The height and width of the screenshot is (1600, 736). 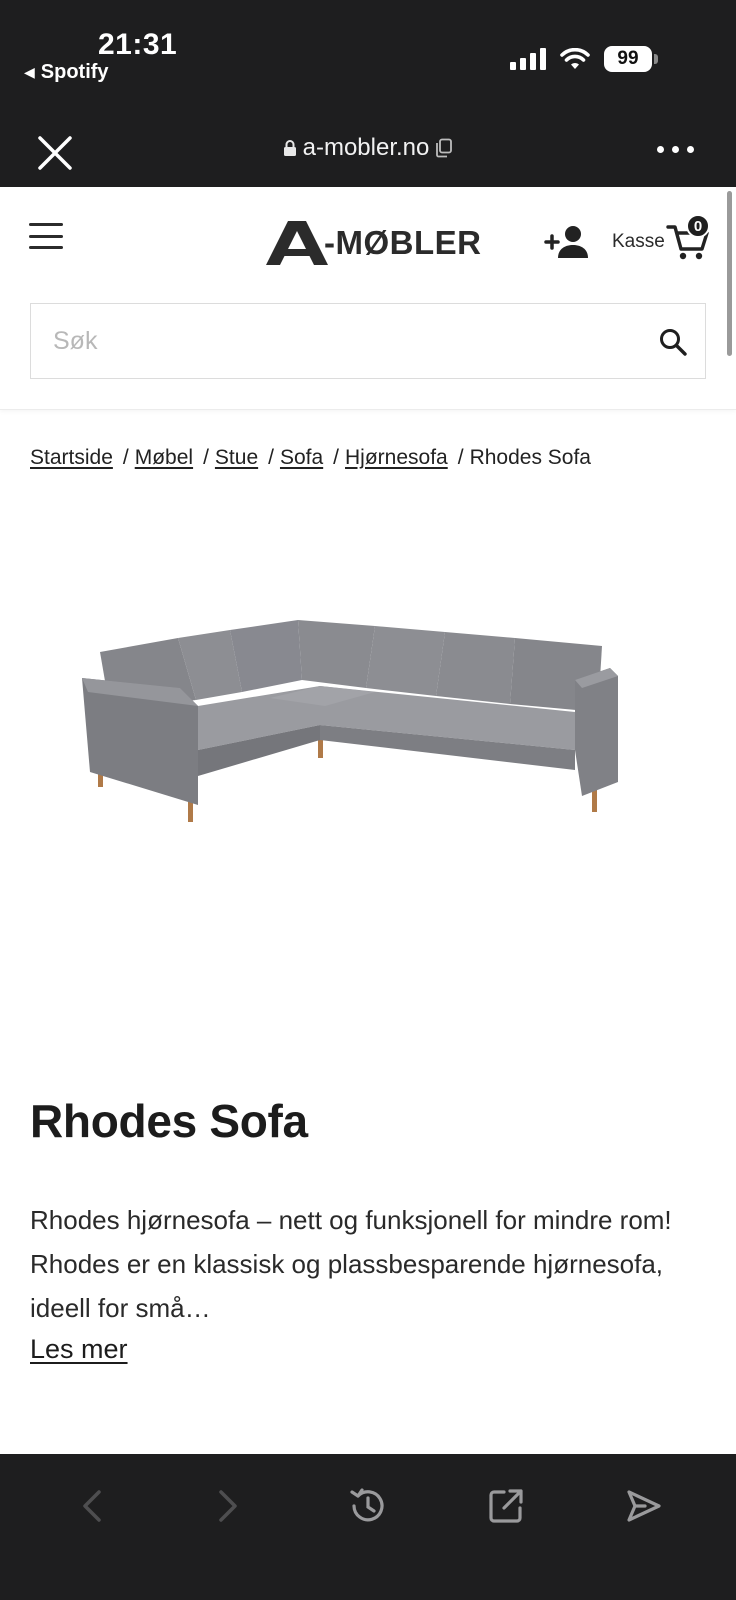 I want to click on url-text: a-mobler.no, so click(x=366, y=147).